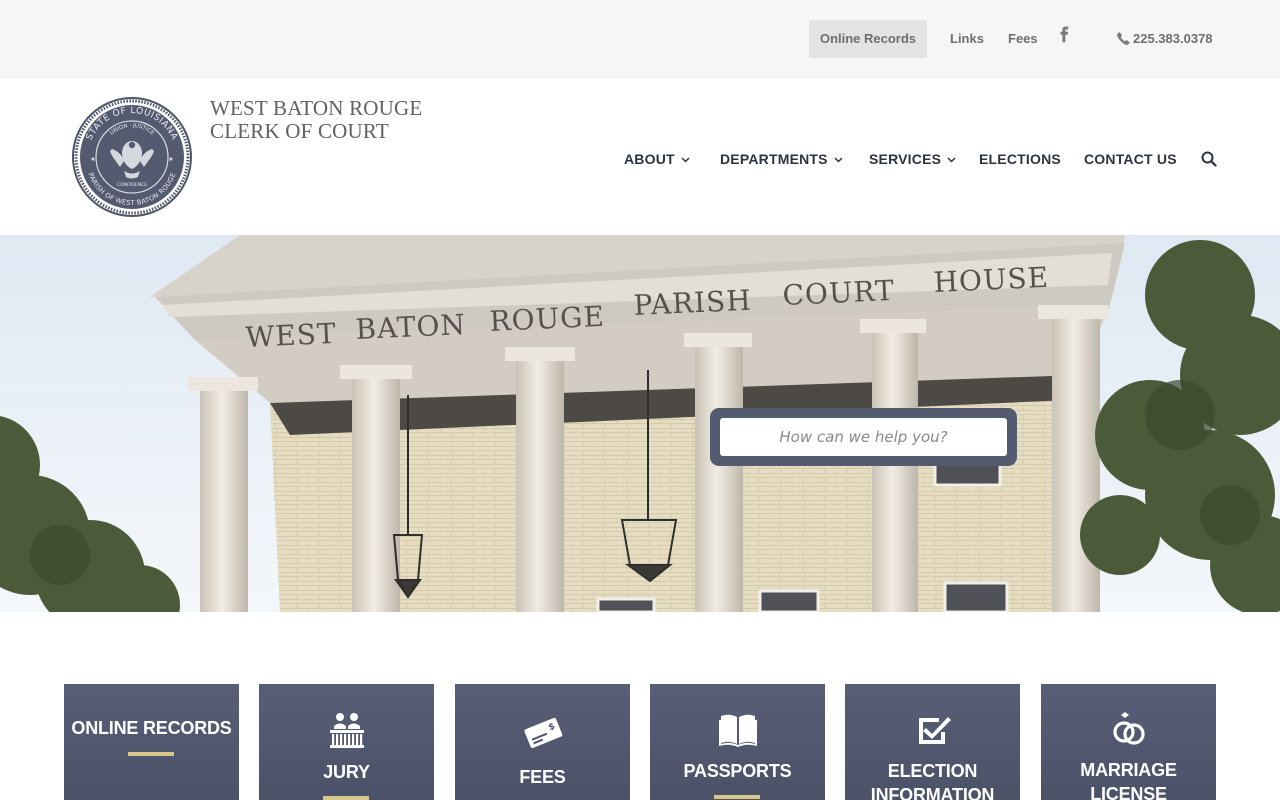 The image size is (1280, 800). What do you see at coordinates (346, 772) in the screenshot?
I see `tile-jury-label: JURY` at bounding box center [346, 772].